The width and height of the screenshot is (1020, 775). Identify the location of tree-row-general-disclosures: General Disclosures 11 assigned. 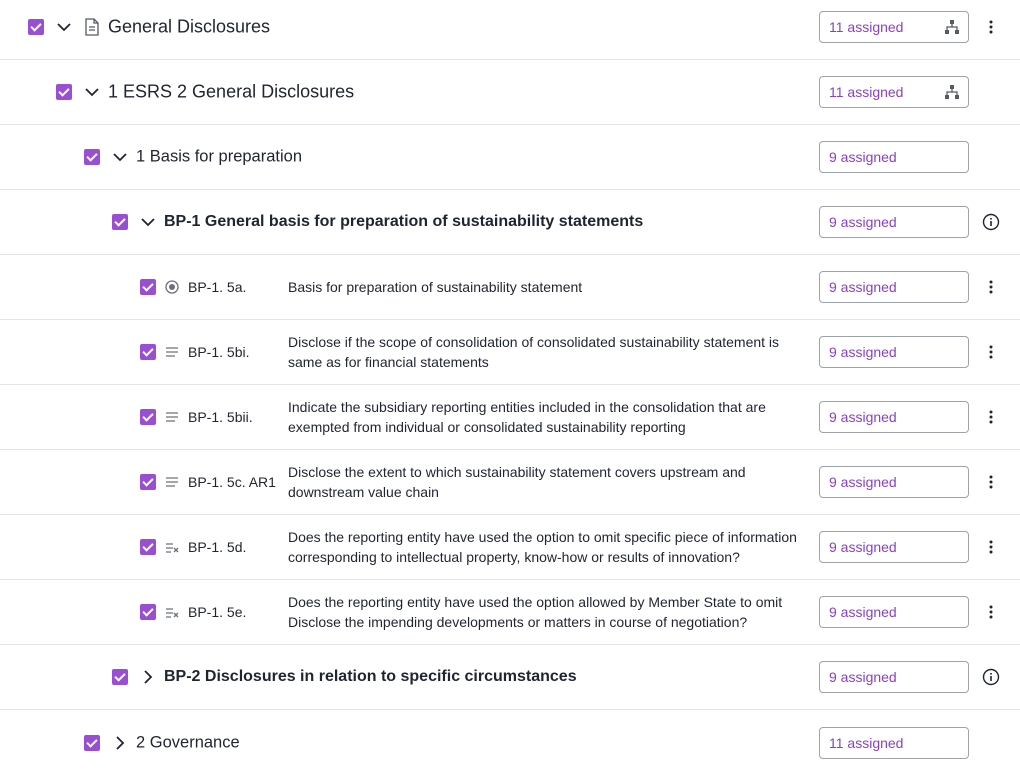
(510, 30).